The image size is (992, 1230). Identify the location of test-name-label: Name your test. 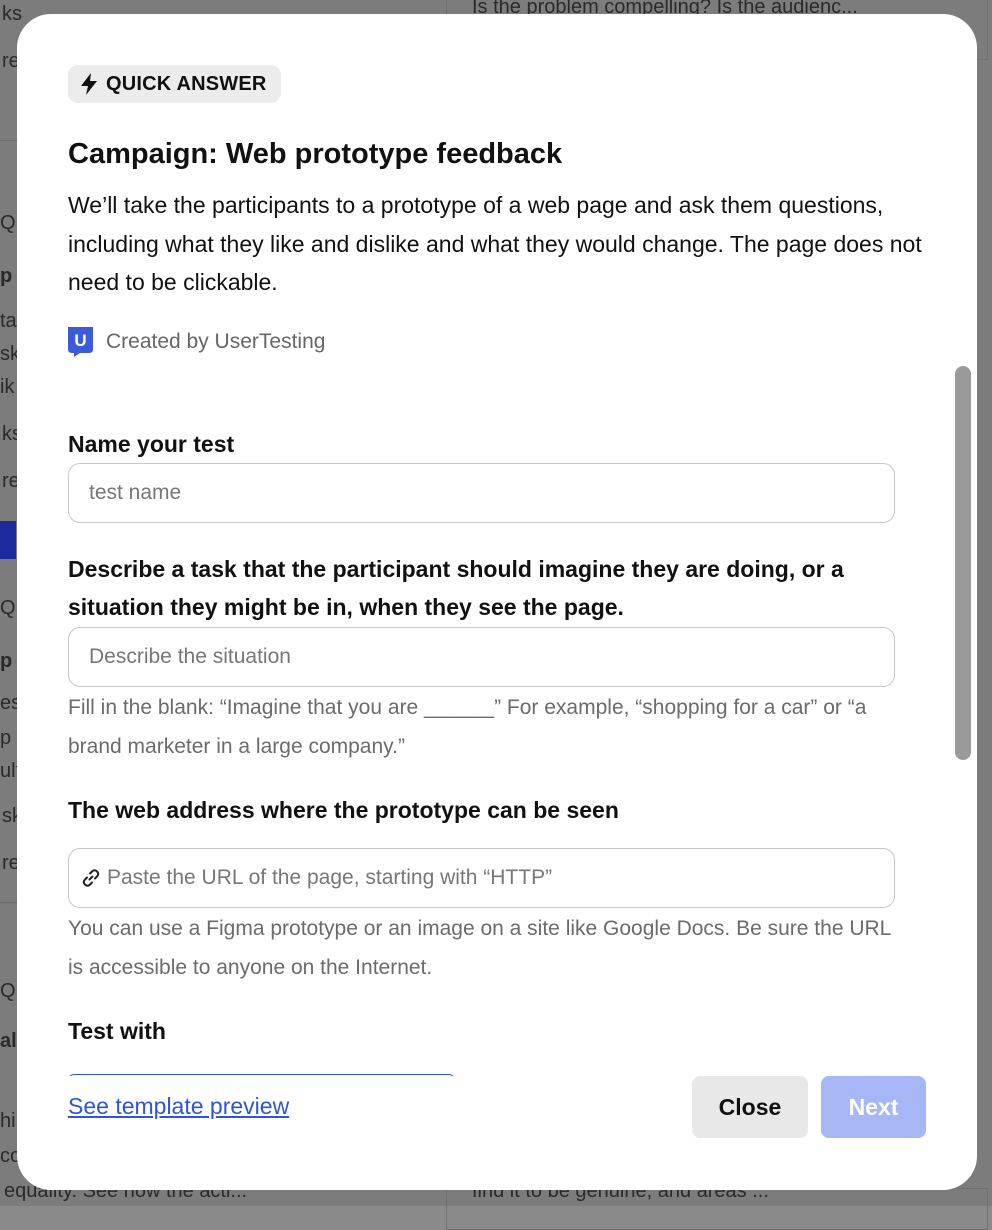
(151, 444).